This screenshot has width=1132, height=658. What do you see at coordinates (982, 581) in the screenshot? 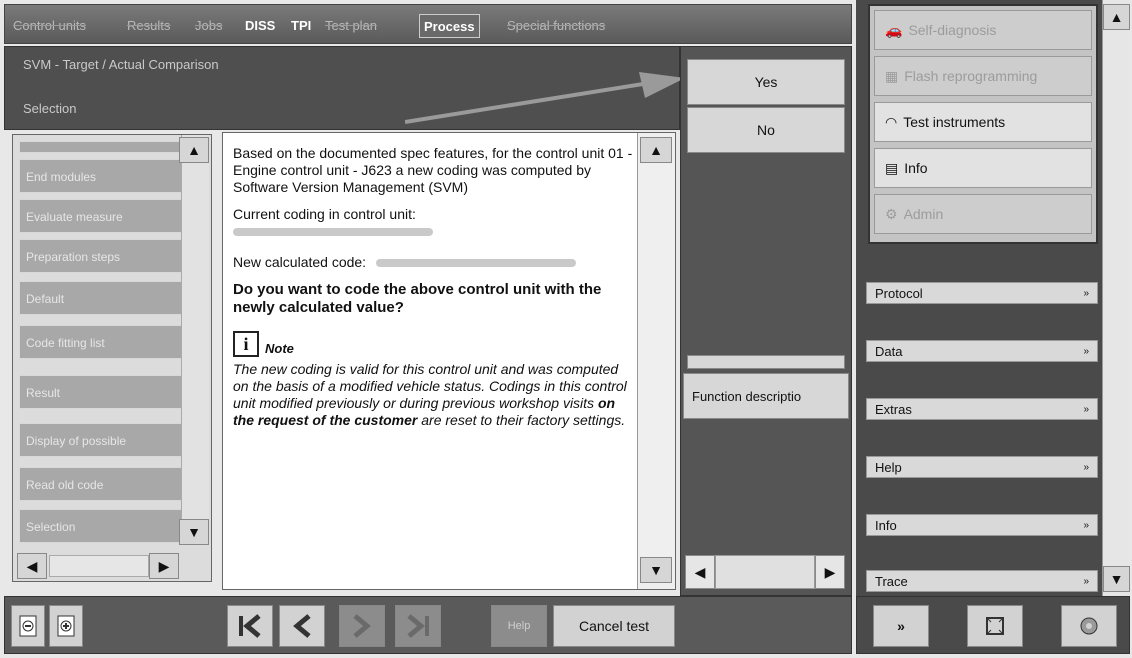
I see `section-trace: Trace »` at bounding box center [982, 581].